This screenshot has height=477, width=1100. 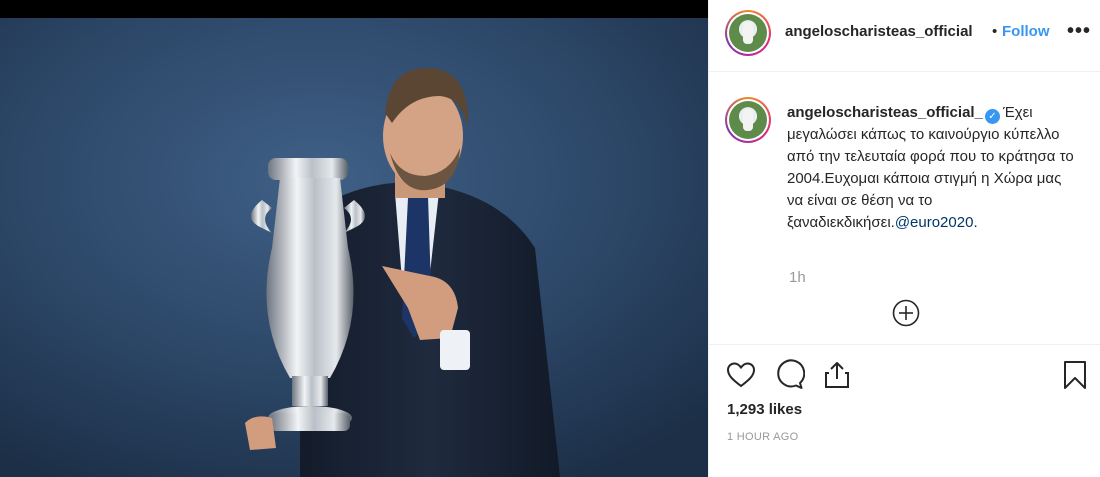 I want to click on comment-icon, so click(x=789, y=375).